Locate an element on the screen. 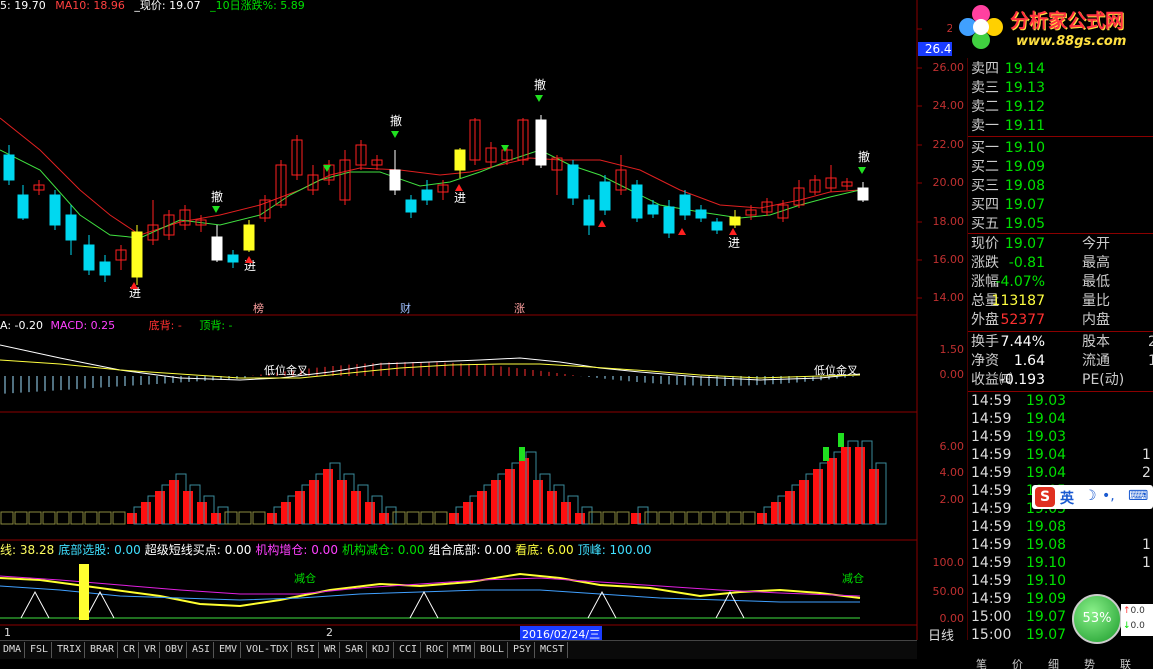 The height and width of the screenshot is (669, 1153). orderbook-label: 卖四 is located at coordinates (985, 69).